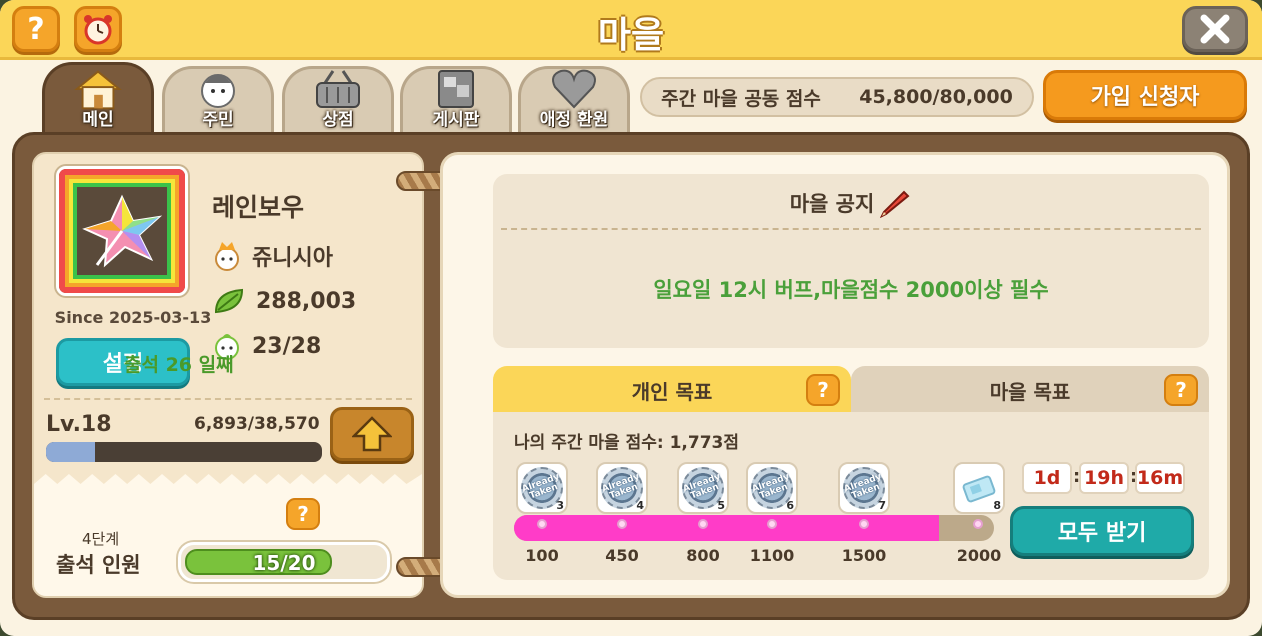 This screenshot has width=1262, height=636. Describe the element at coordinates (338, 120) in the screenshot. I see `tab-label: 상점` at that location.